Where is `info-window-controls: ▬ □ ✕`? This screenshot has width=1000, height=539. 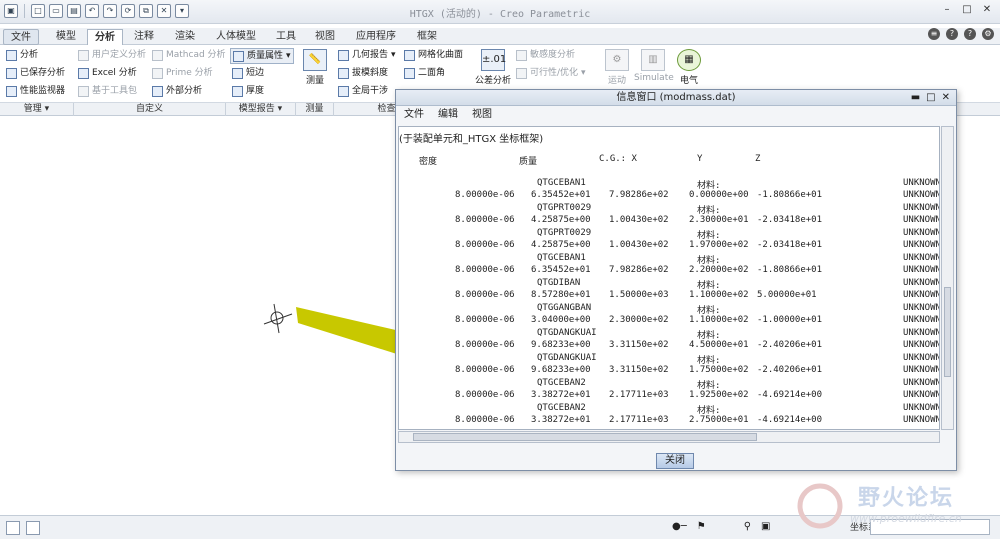 info-window-controls: ▬ □ ✕ is located at coordinates (930, 98).